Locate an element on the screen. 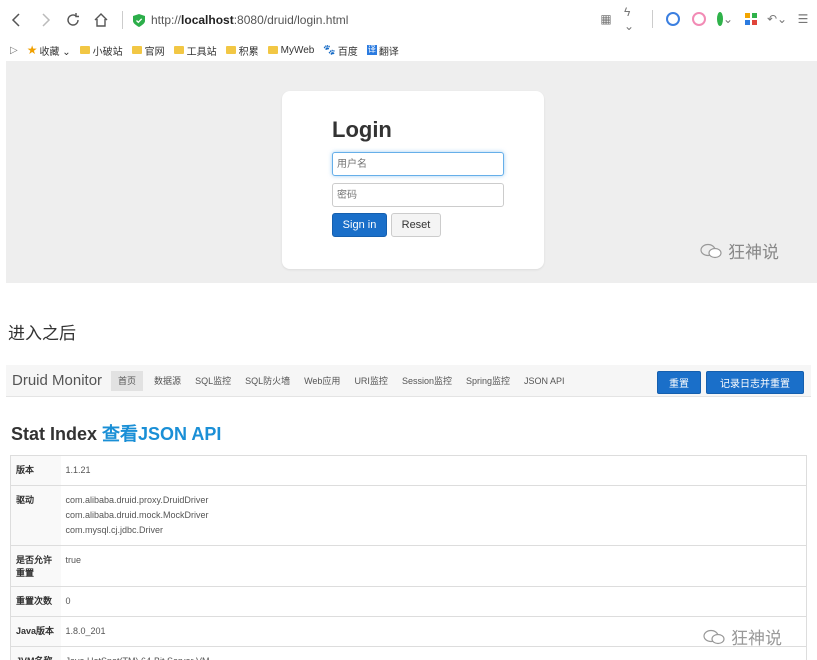 Image resolution: width=817 pixels, height=660 pixels. row-key: 驱动 is located at coordinates (35, 515).